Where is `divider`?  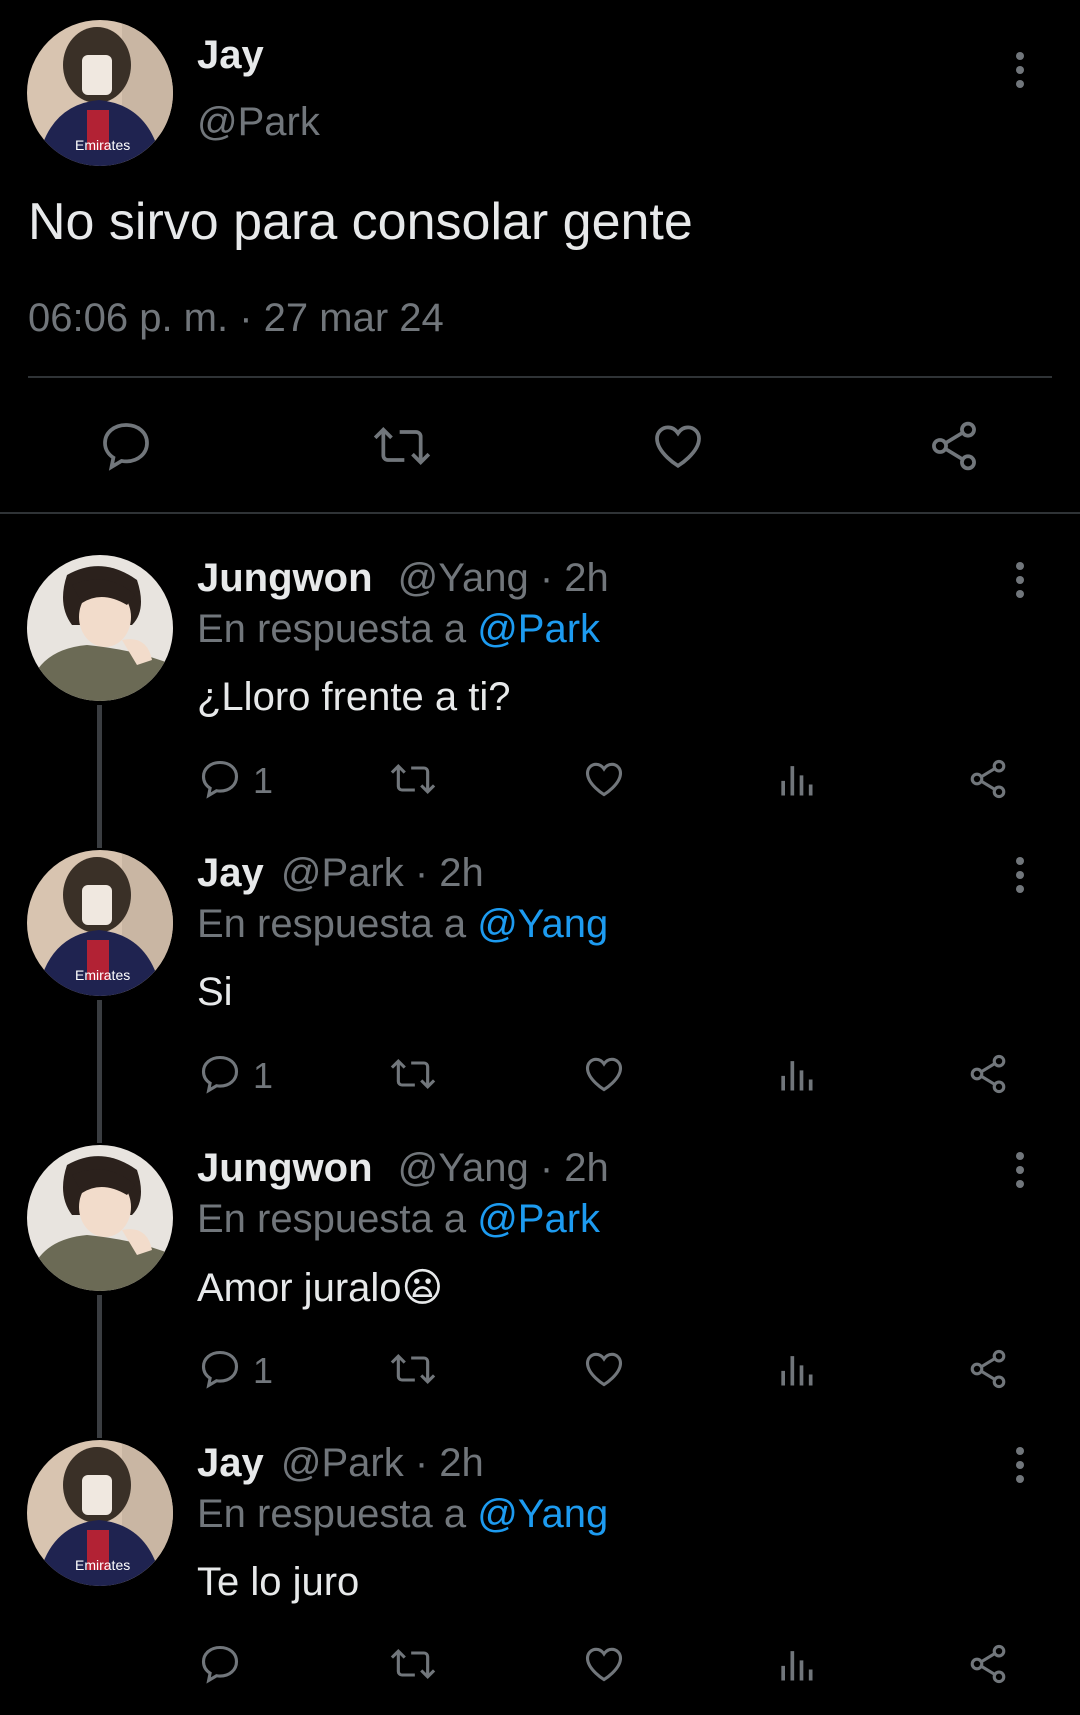
divider is located at coordinates (540, 377).